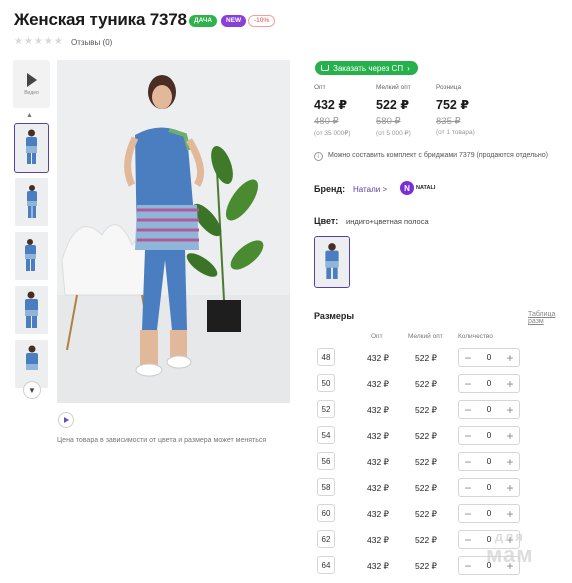 The width and height of the screenshot is (572, 583). I want to click on size-value: 56, so click(326, 461).